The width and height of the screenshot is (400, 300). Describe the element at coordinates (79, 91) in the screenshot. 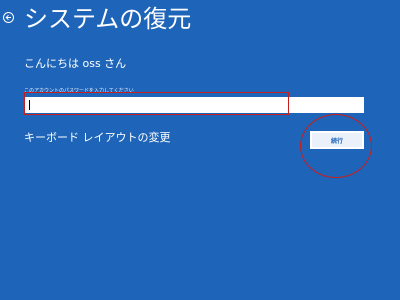

I see `password-field-label: このアカウントのパスワードを入力してください` at that location.